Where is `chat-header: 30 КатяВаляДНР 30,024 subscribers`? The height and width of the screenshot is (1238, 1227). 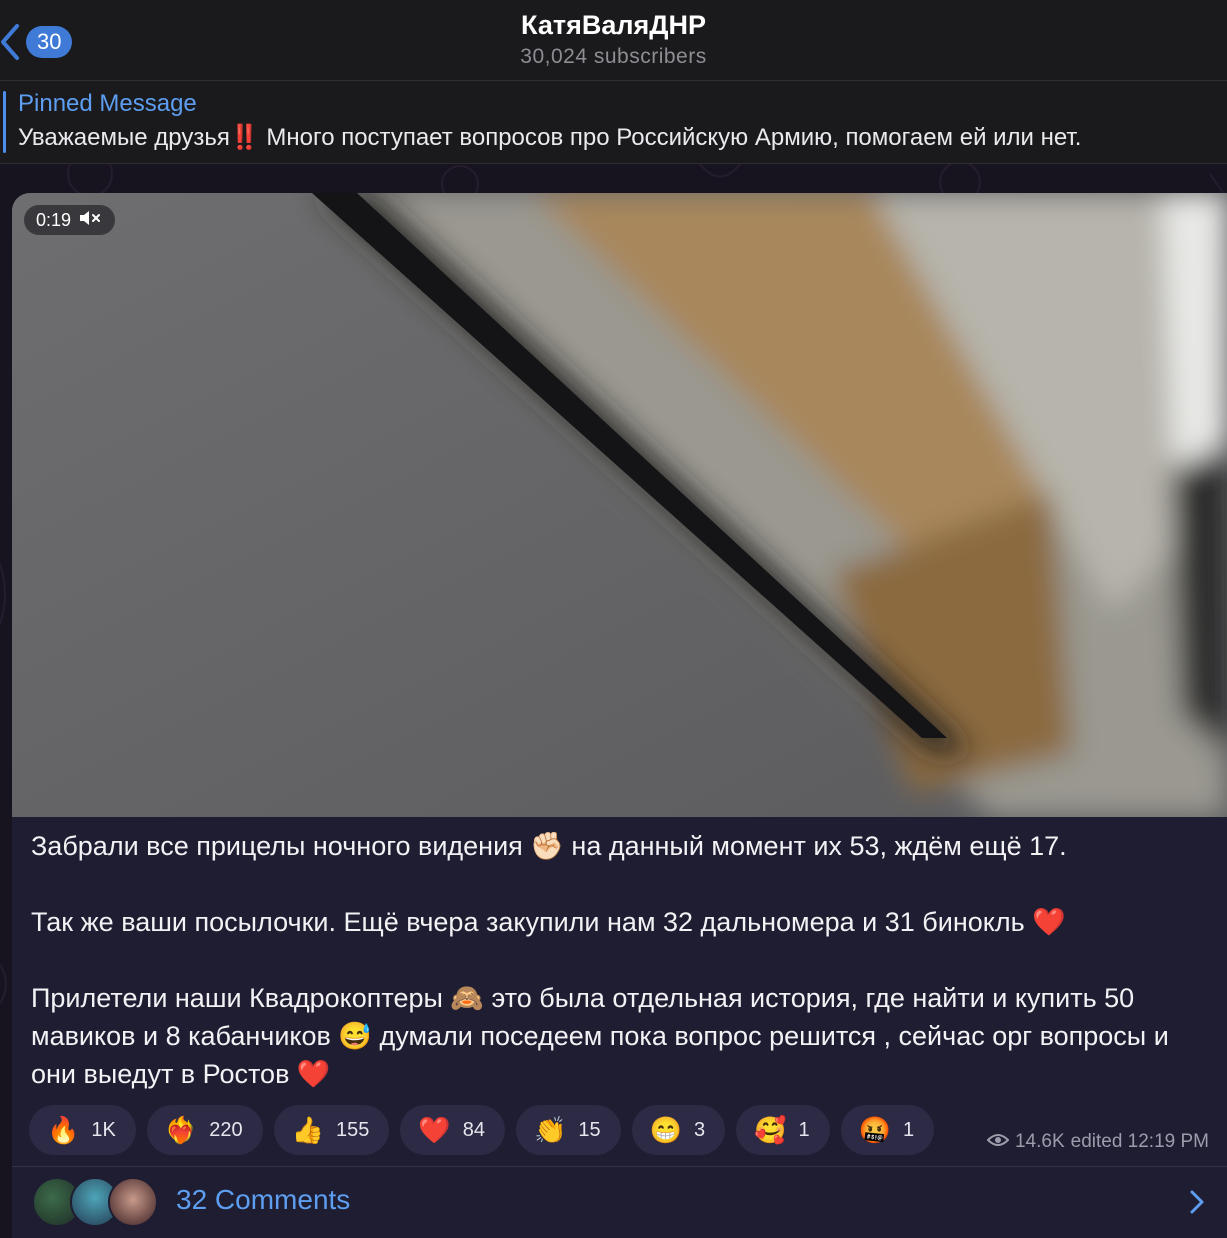 chat-header: 30 КатяВаляДНР 30,024 subscribers is located at coordinates (613, 40).